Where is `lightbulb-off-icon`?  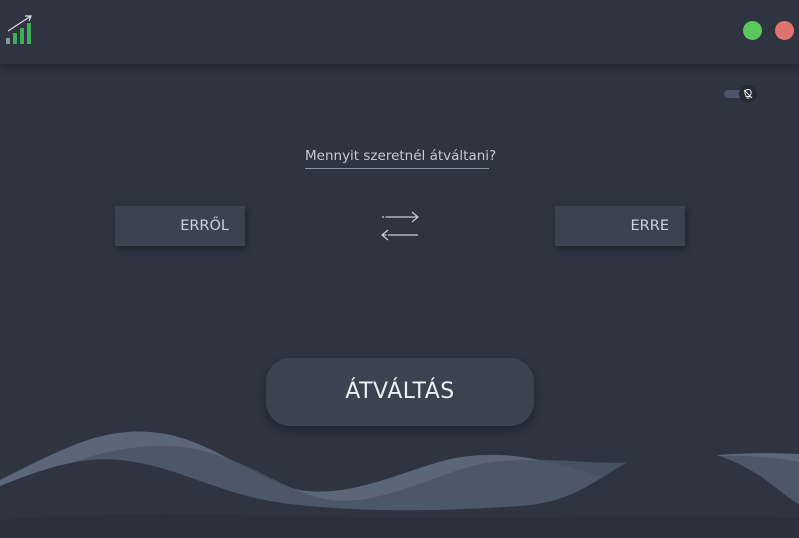
lightbulb-off-icon is located at coordinates (748, 94).